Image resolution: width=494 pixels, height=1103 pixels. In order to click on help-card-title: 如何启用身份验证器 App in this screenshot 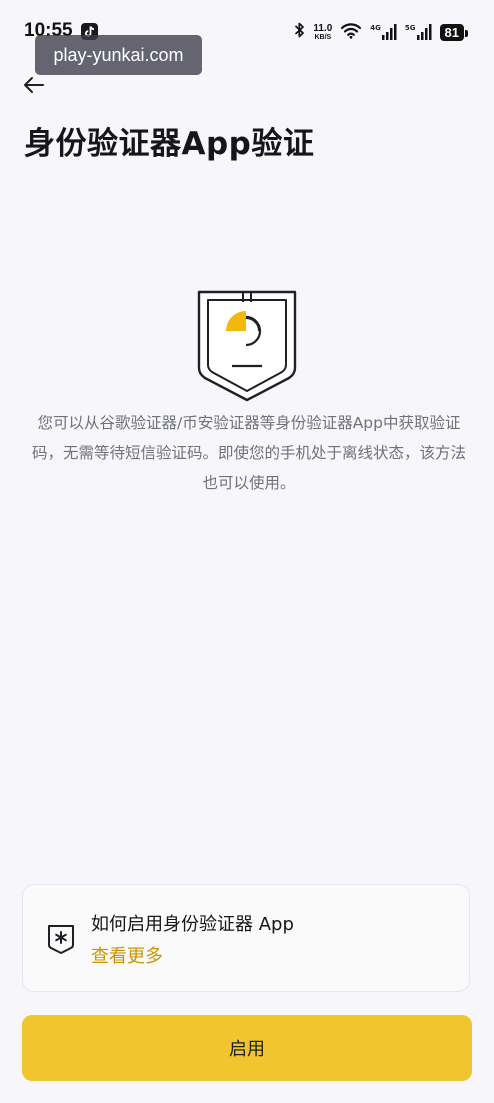, I will do `click(192, 924)`.